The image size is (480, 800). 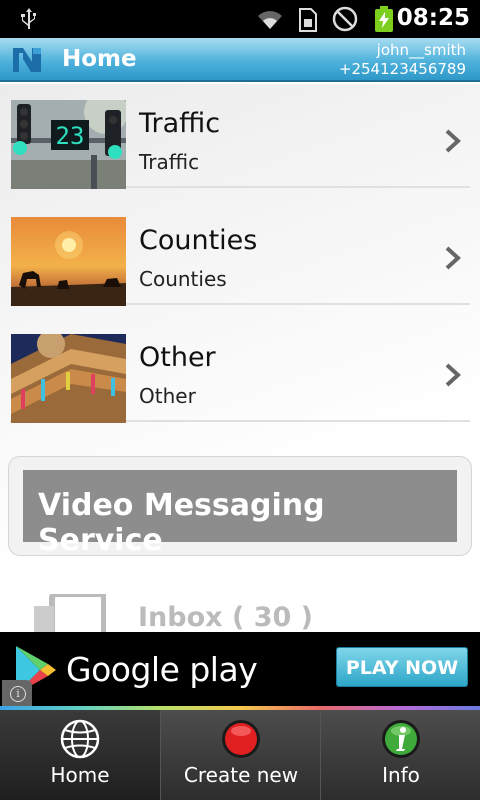 I want to click on info-icon, so click(x=401, y=739).